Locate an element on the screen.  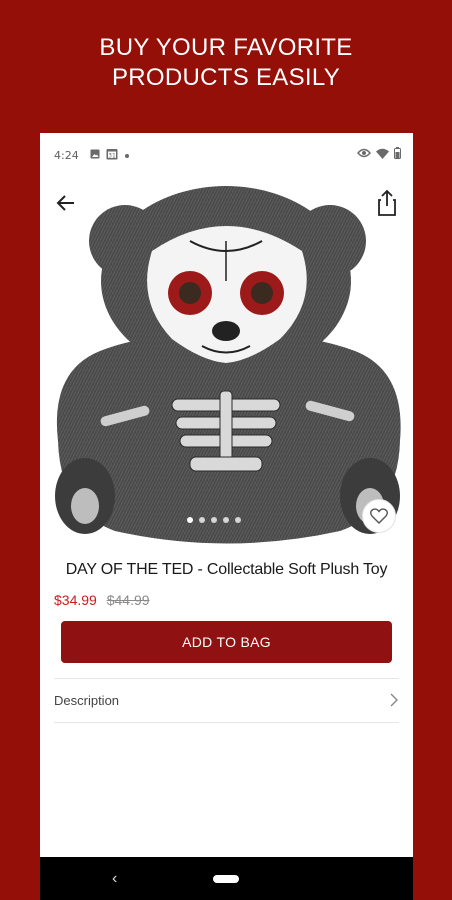
dot-icon is located at coordinates (127, 155).